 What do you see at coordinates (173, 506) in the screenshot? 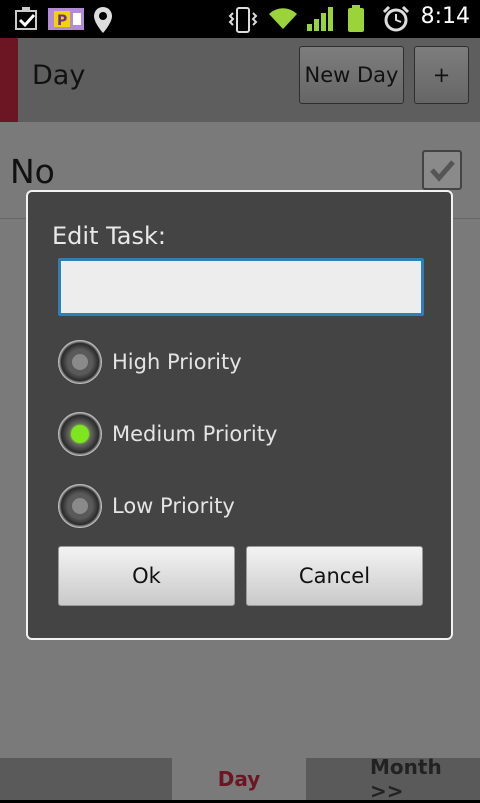
I see `priority-label: Low Priority` at bounding box center [173, 506].